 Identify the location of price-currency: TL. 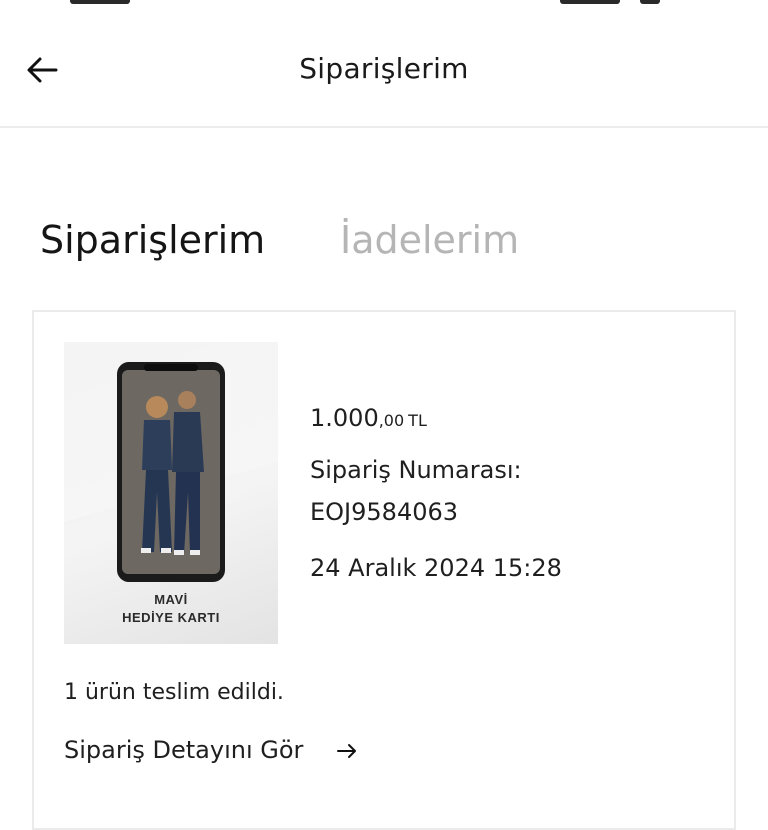
(417, 420).